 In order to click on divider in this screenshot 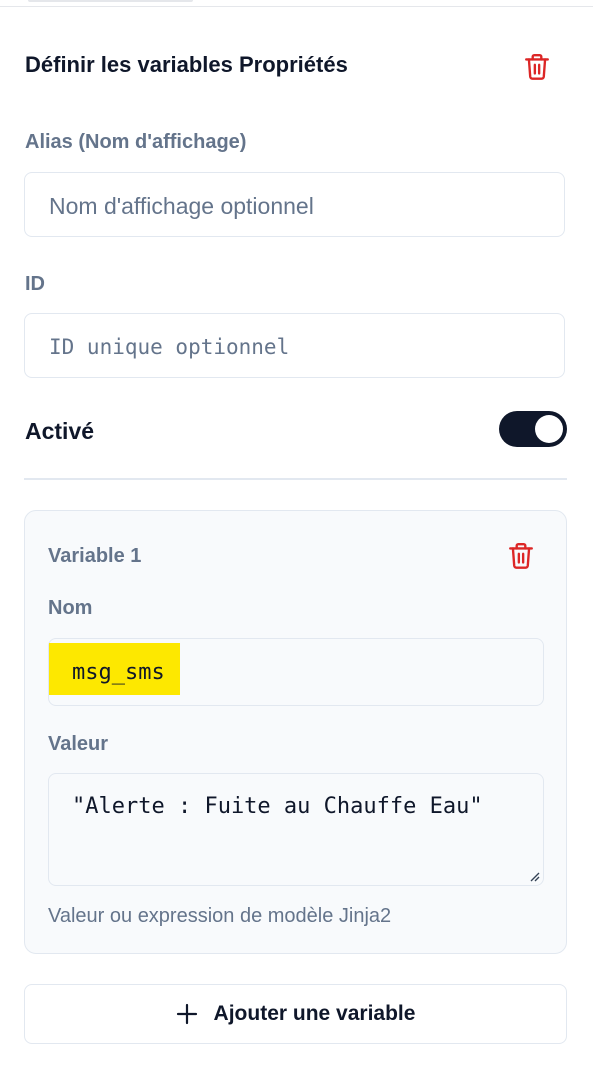, I will do `click(295, 479)`.